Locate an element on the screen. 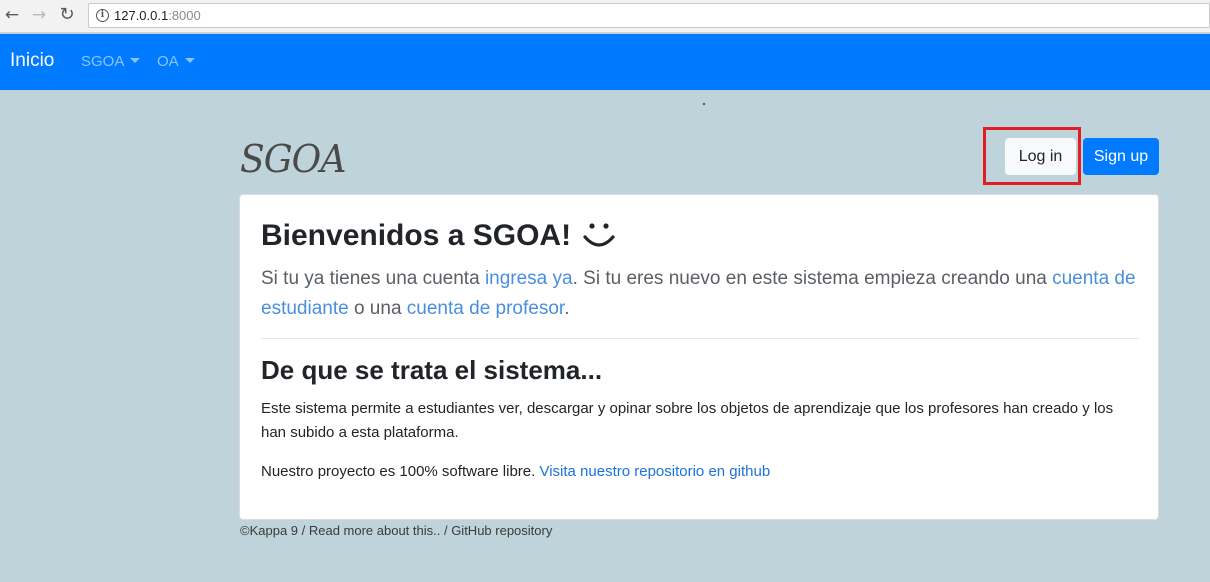 The image size is (1210, 582). teacher-account-link: cuenta de profesor is located at coordinates (485, 308).